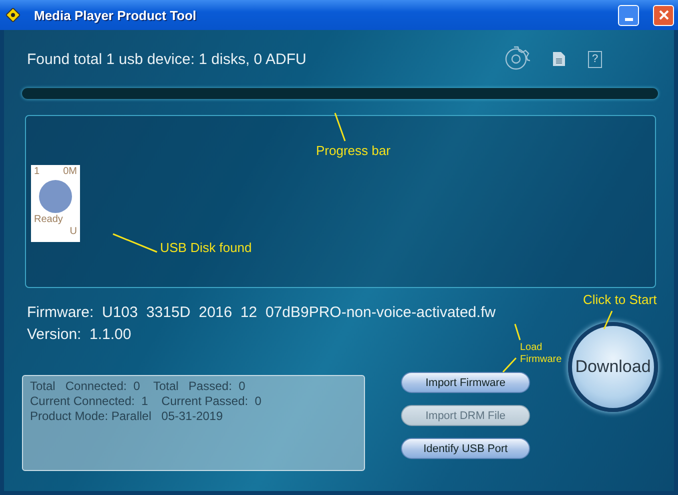  I want to click on disk-size: 0M, so click(70, 172).